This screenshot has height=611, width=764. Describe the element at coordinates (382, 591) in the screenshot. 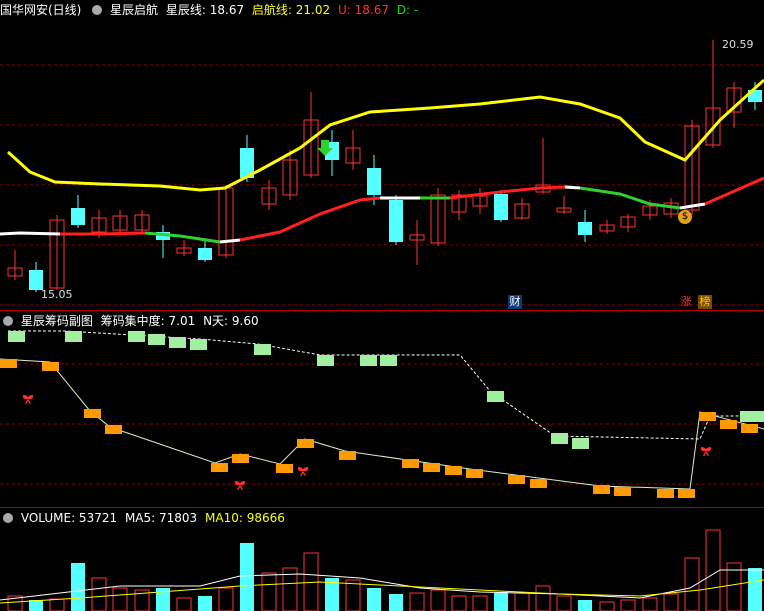

I see `ma10-line` at that location.